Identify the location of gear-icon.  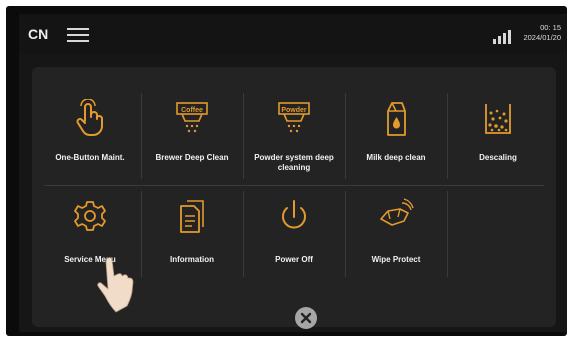
(90, 216).